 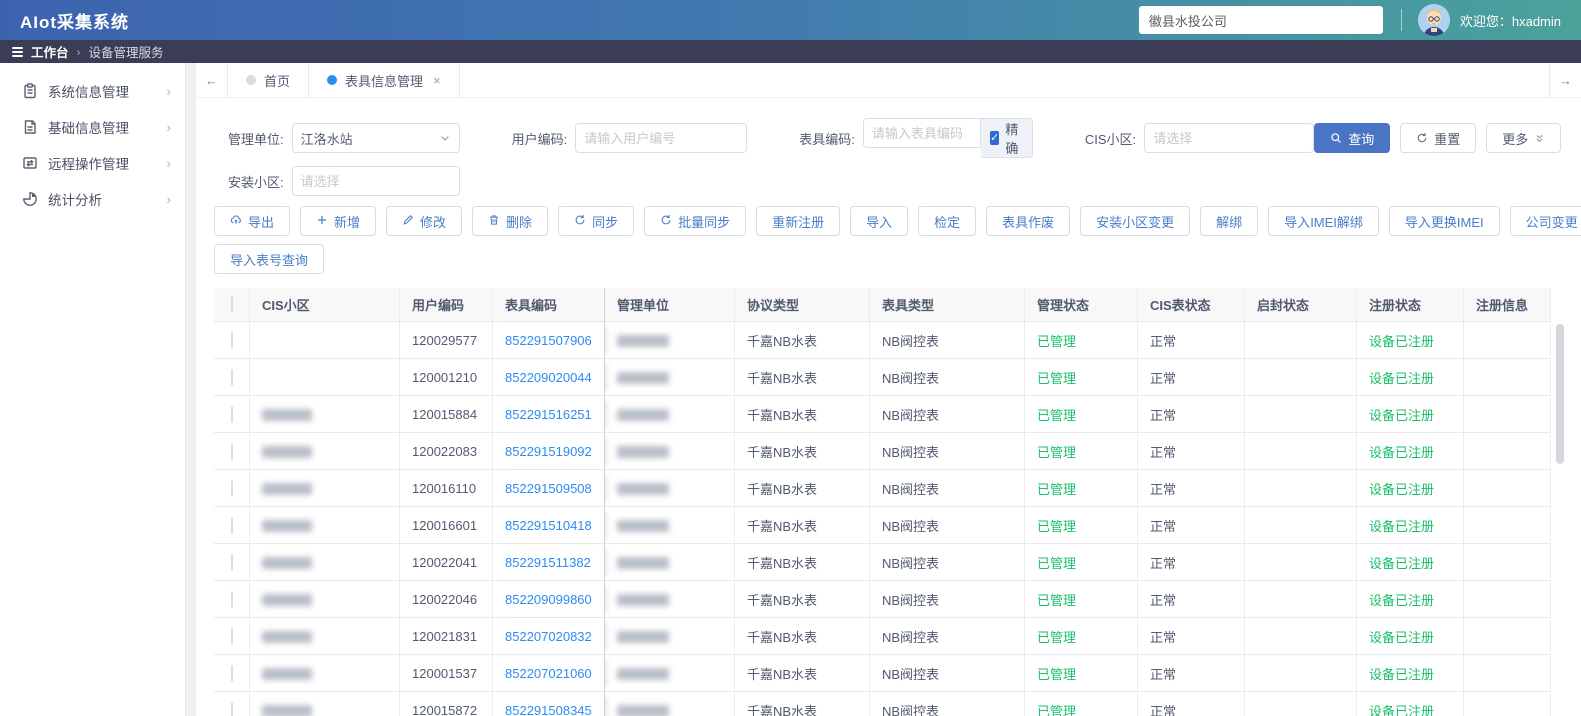 I want to click on meter-code-input, so click(x=921, y=133).